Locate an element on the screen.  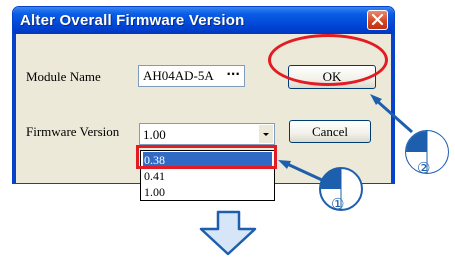
step-2-number: ② is located at coordinates (424, 168).